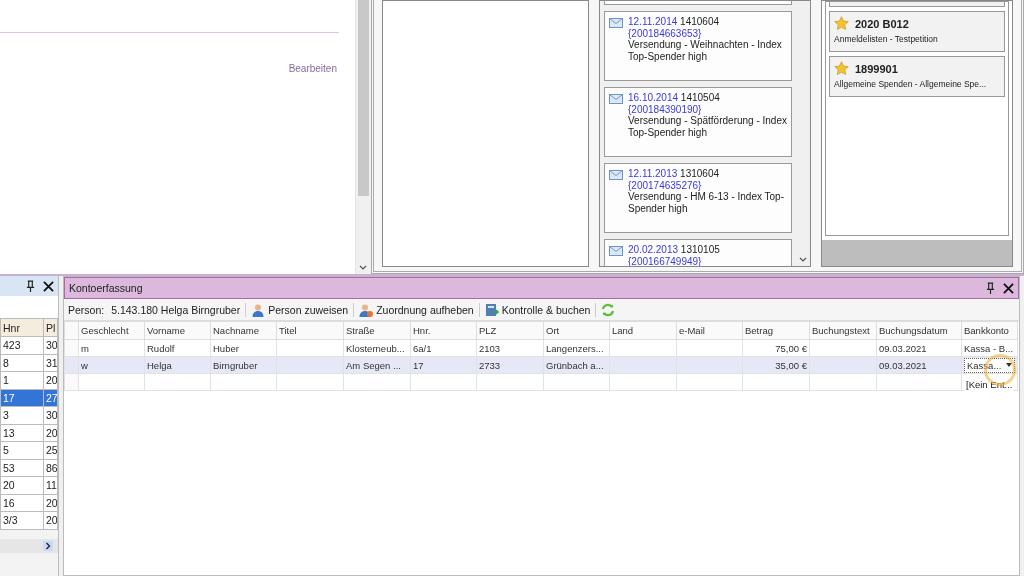 The image size is (1024, 576). What do you see at coordinates (29, 398) in the screenshot?
I see `address-row: 17 27` at bounding box center [29, 398].